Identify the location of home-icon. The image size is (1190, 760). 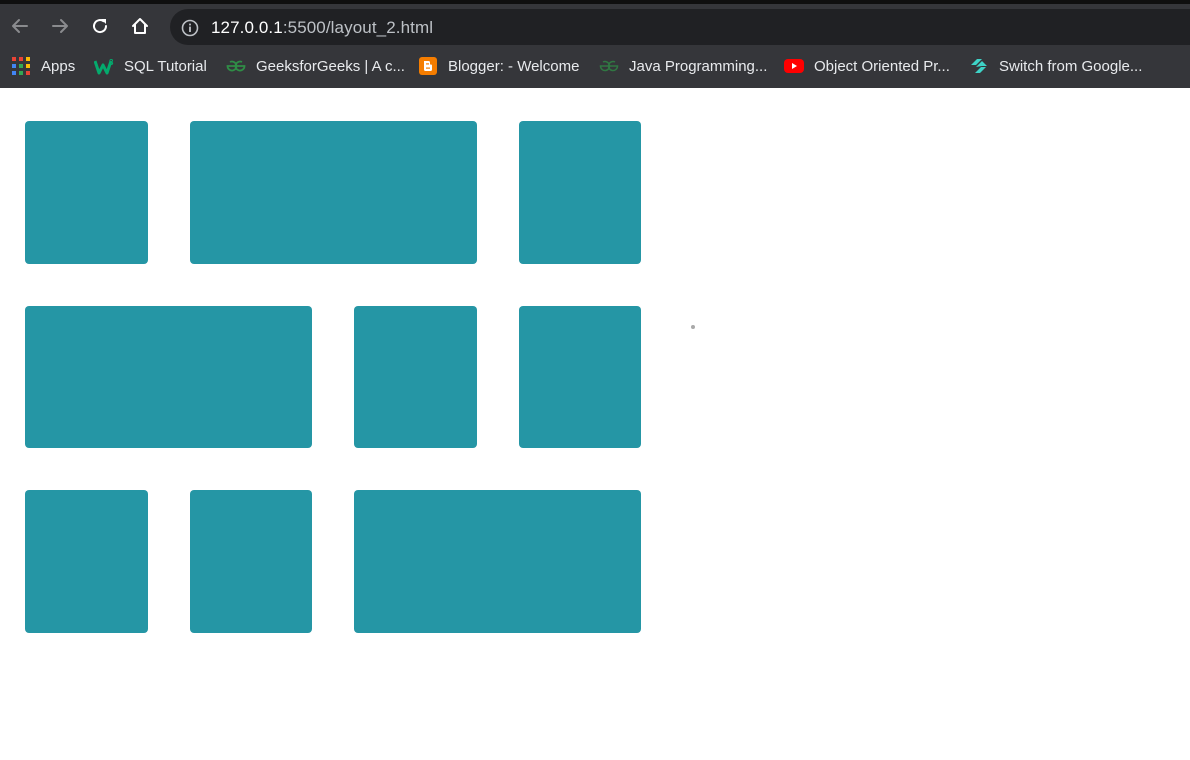
(140, 26).